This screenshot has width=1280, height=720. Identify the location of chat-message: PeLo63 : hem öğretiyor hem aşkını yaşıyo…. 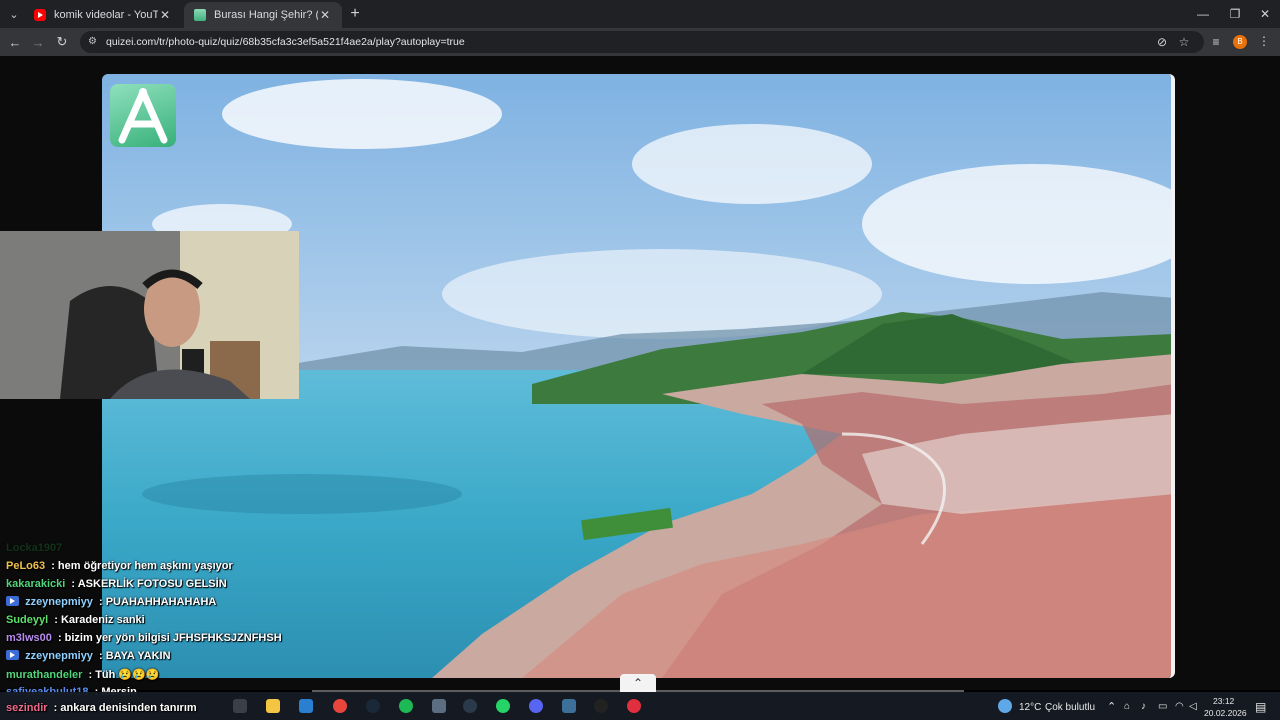
(119, 569).